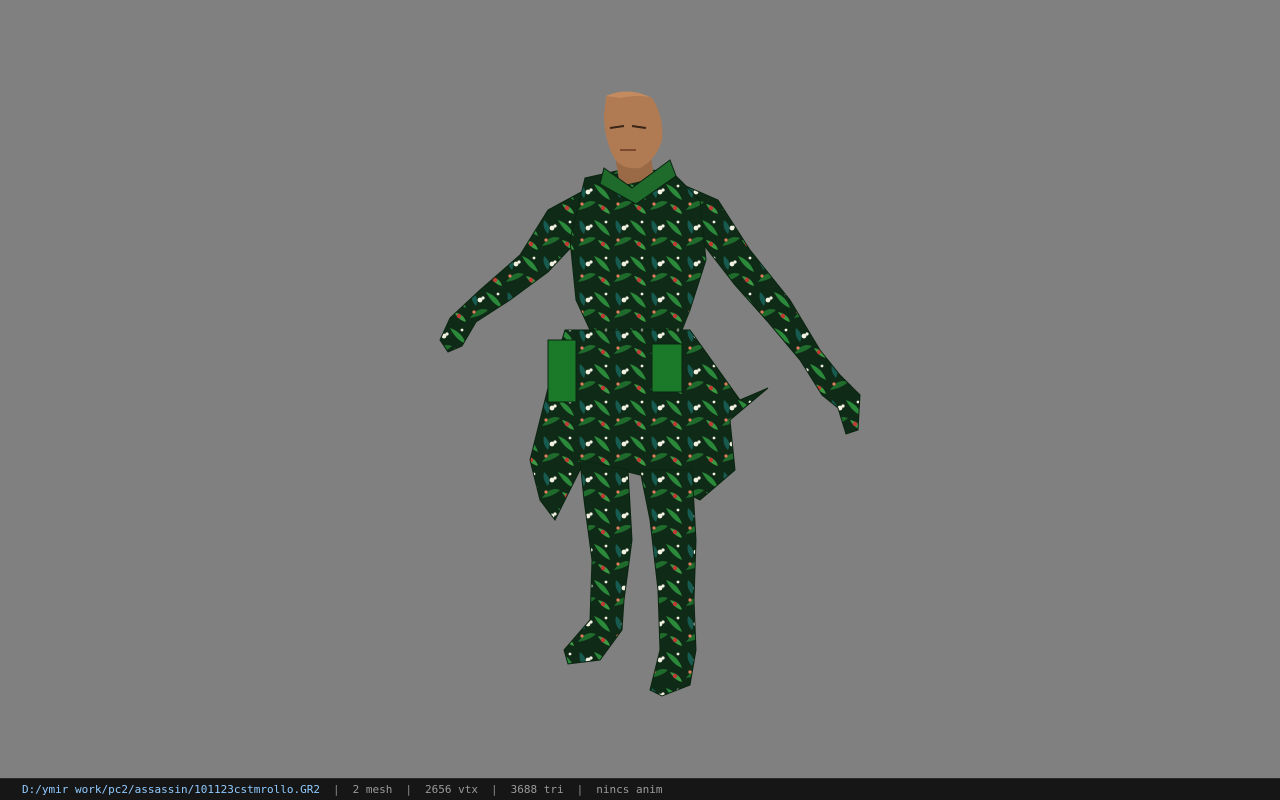  Describe the element at coordinates (372, 789) in the screenshot. I see `mesh-count: 2 mesh` at that location.